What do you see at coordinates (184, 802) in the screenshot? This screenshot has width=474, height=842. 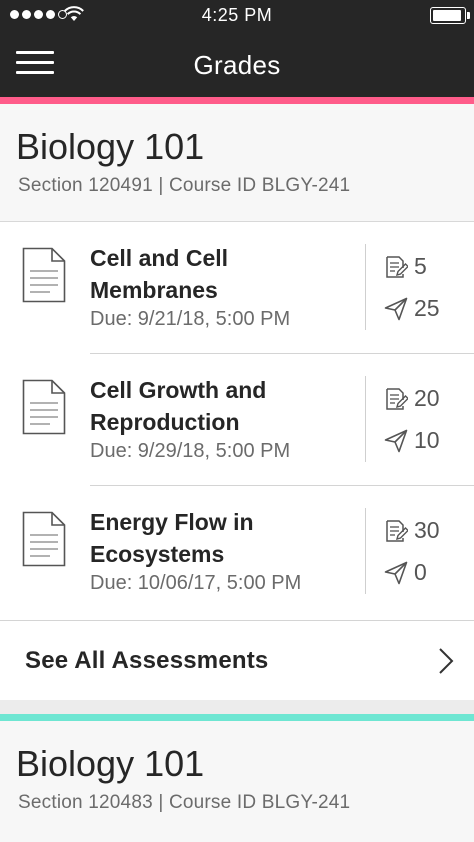 I see `course-subtitle: Section 120483 | Course ID BLGY-241` at bounding box center [184, 802].